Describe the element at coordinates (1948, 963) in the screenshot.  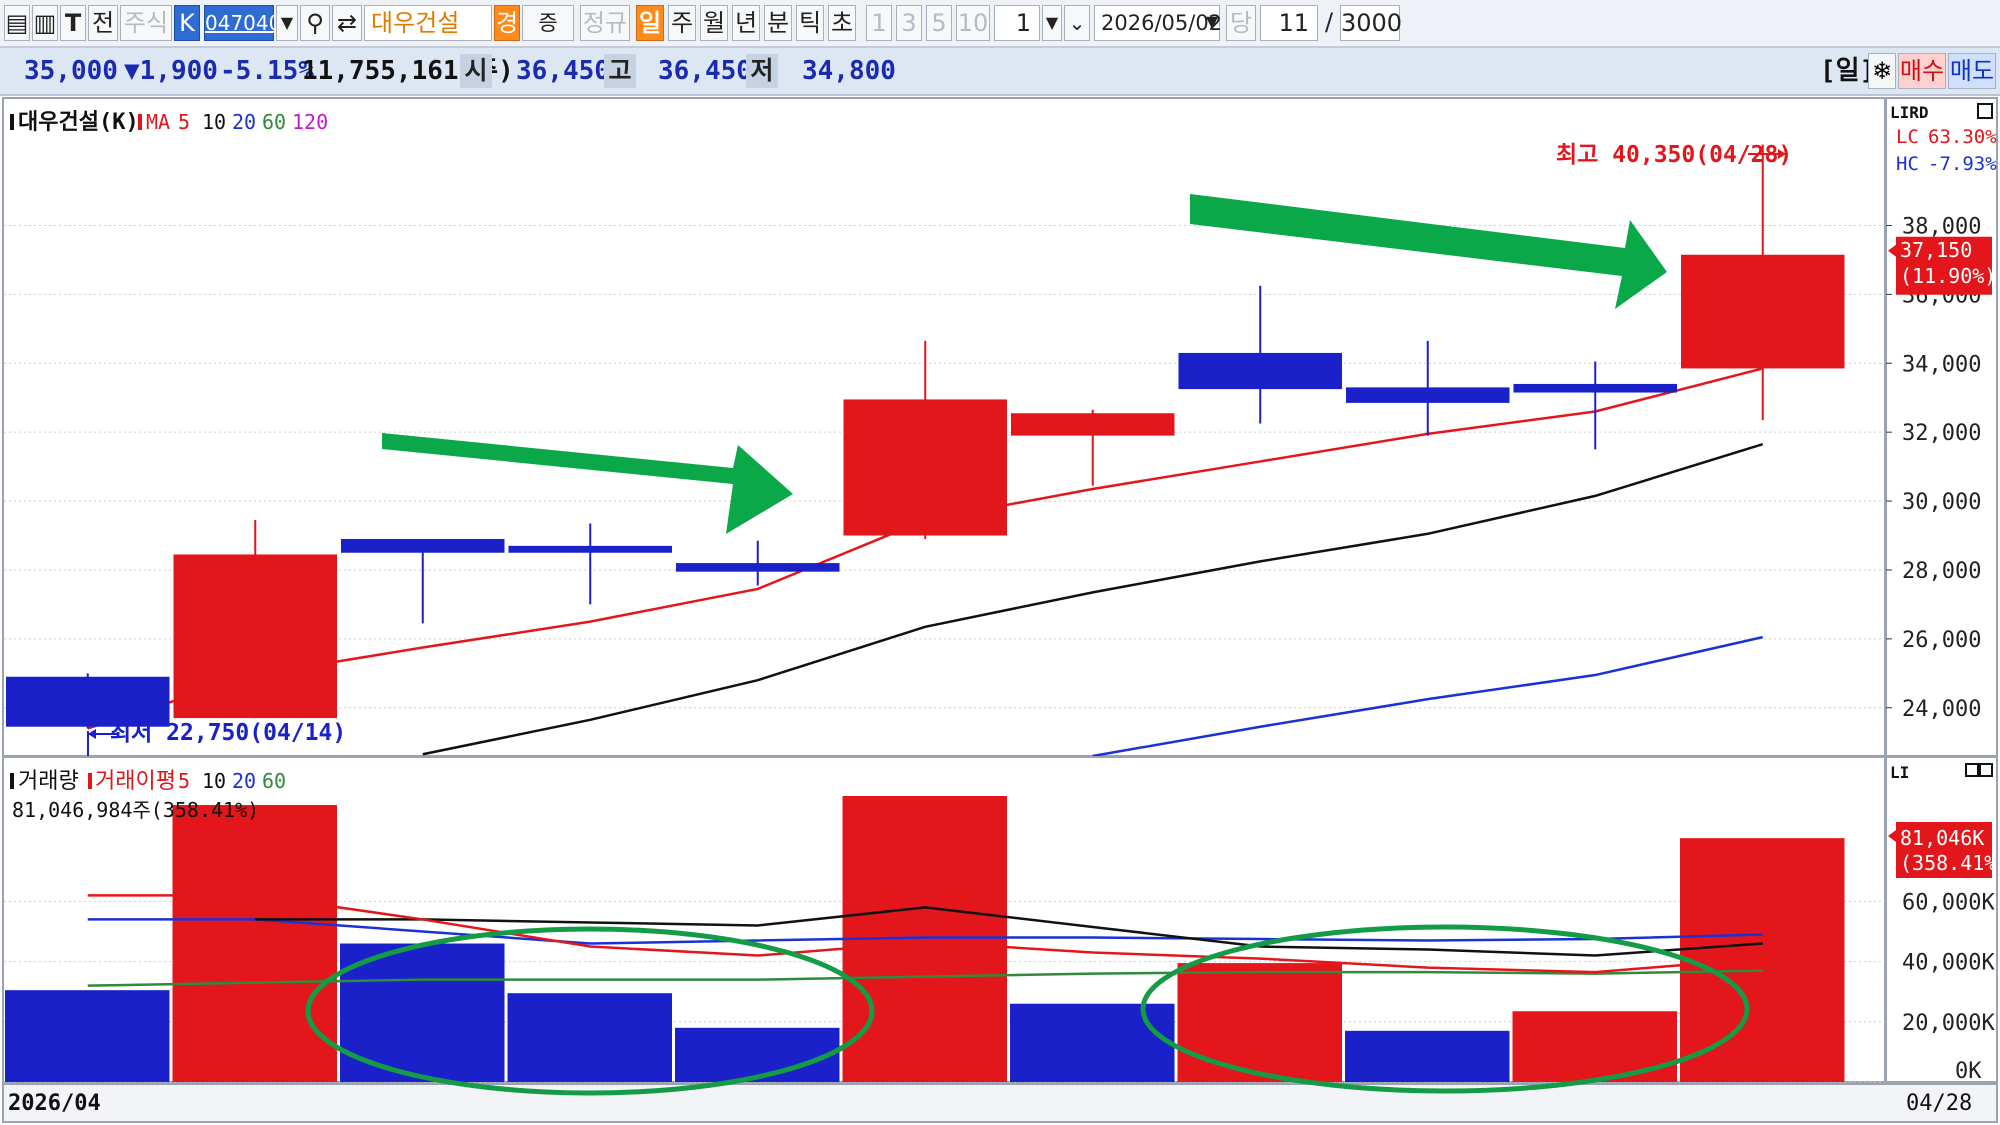
I see `volume-tick-label: 40,000K` at that location.